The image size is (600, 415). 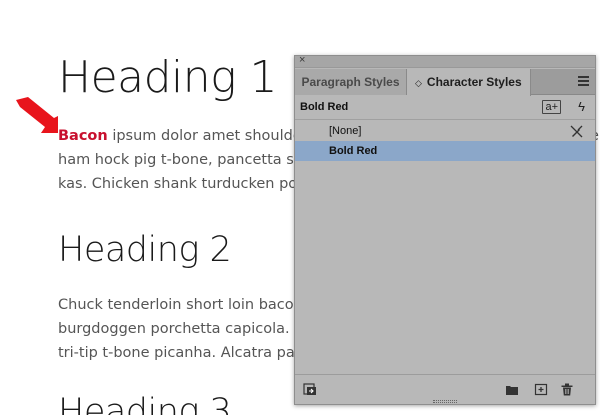 What do you see at coordinates (567, 389) in the screenshot?
I see `trash-icon` at bounding box center [567, 389].